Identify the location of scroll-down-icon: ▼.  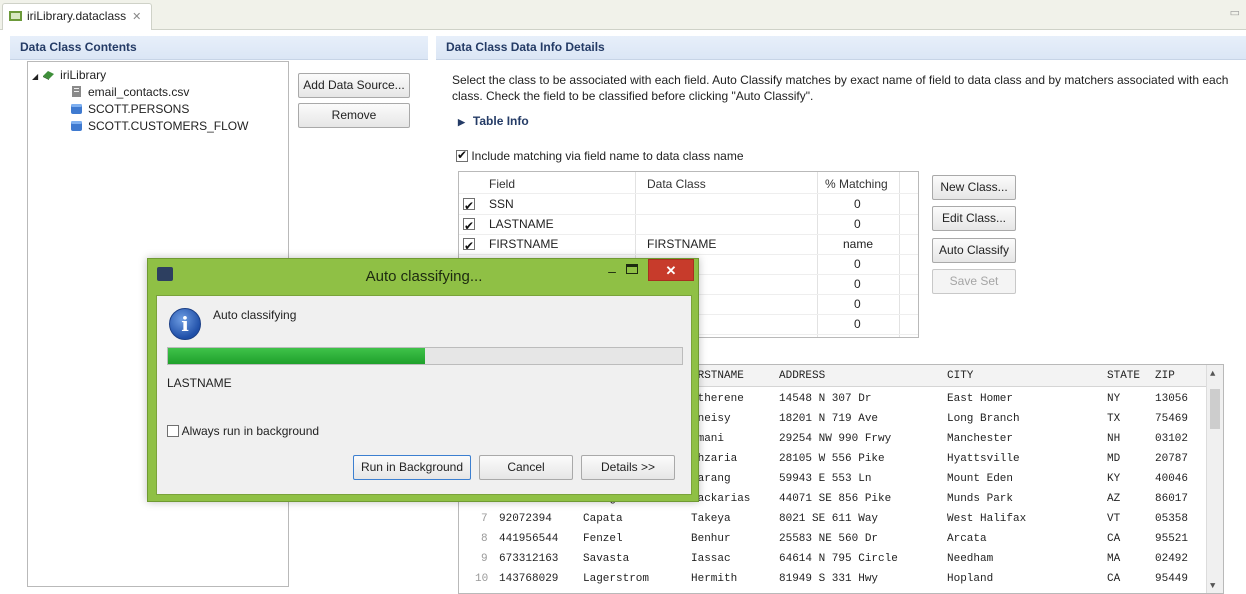
(1212, 586).